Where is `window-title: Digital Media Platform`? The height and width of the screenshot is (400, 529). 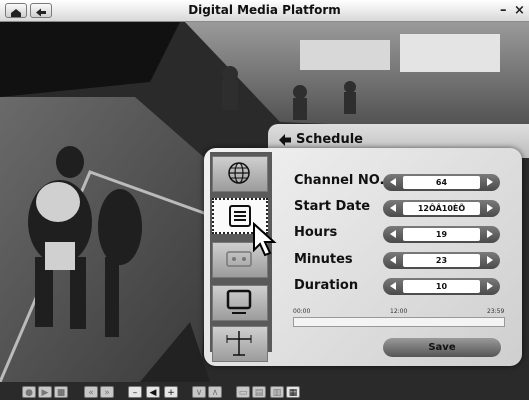 window-title: Digital Media Platform is located at coordinates (264, 10).